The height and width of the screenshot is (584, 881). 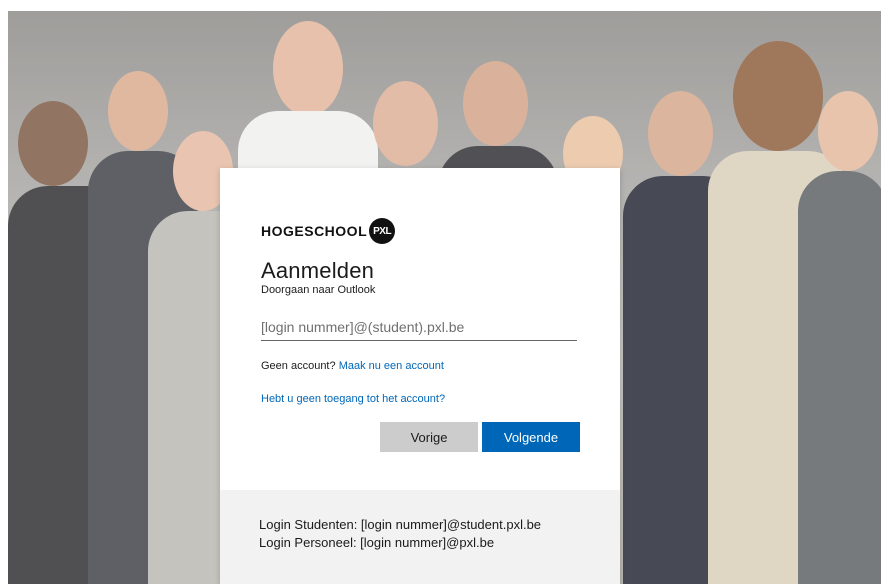 What do you see at coordinates (429, 437) in the screenshot?
I see `back-button: Vorige` at bounding box center [429, 437].